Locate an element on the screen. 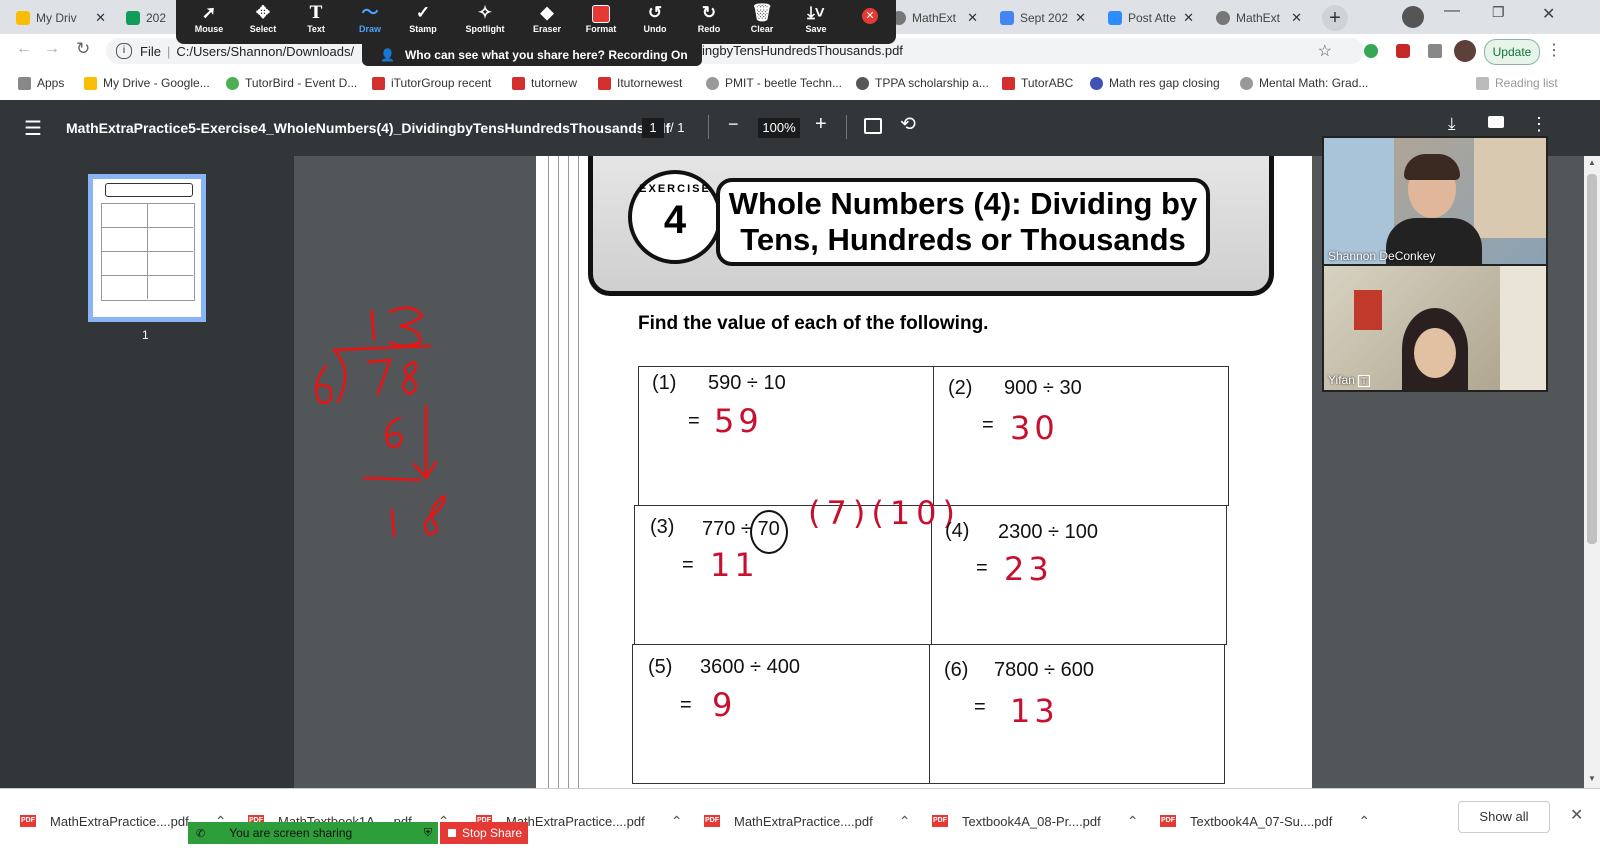  restore-button: ❐ is located at coordinates (1498, 12).